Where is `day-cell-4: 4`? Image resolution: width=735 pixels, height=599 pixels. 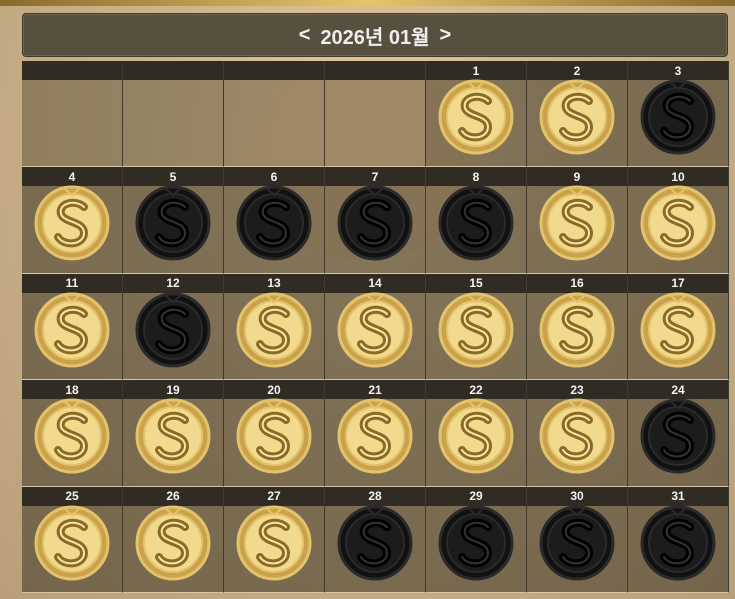 day-cell-4: 4 is located at coordinates (72, 220).